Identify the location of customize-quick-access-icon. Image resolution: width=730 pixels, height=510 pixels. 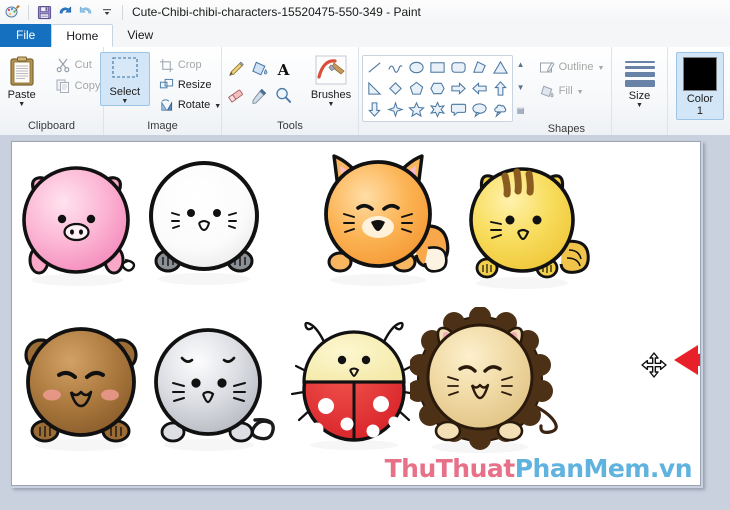
(107, 12).